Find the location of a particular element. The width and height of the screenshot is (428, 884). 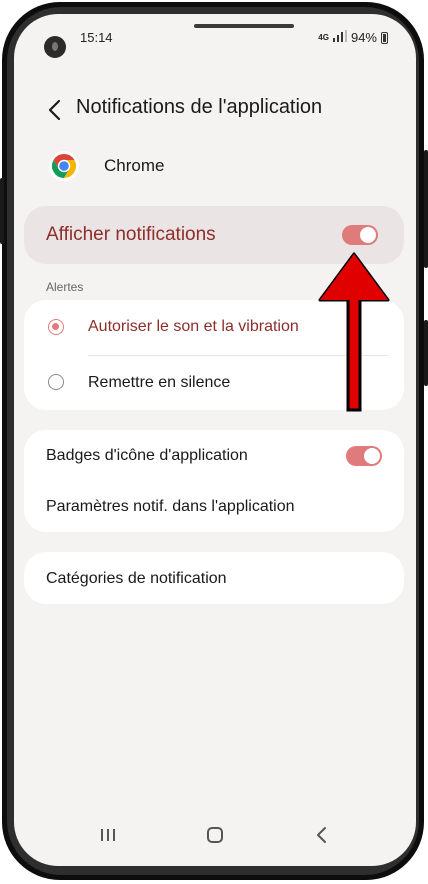

app-info-row: Chrome is located at coordinates (106, 166).